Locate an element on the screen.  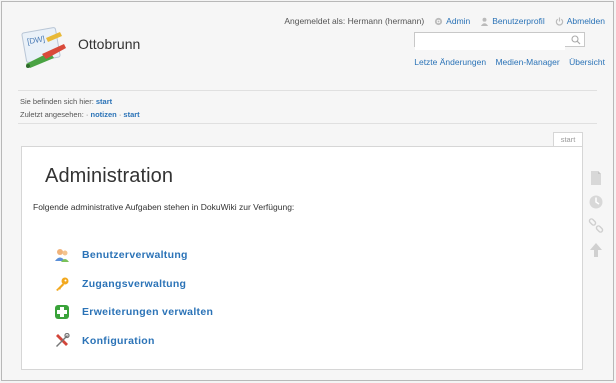
location-label: Sie befinden sich hier: is located at coordinates (57, 101).